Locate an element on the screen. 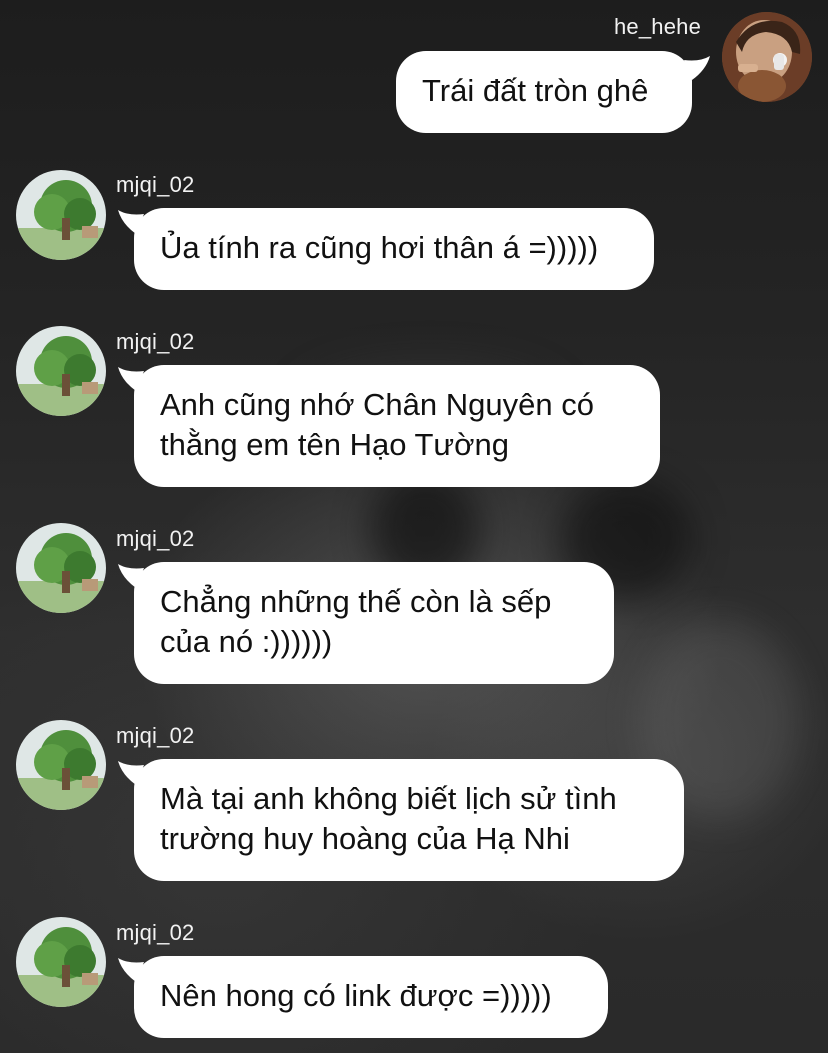 The width and height of the screenshot is (828, 1053). message-text-line: của nó :)))))) is located at coordinates (246, 641).